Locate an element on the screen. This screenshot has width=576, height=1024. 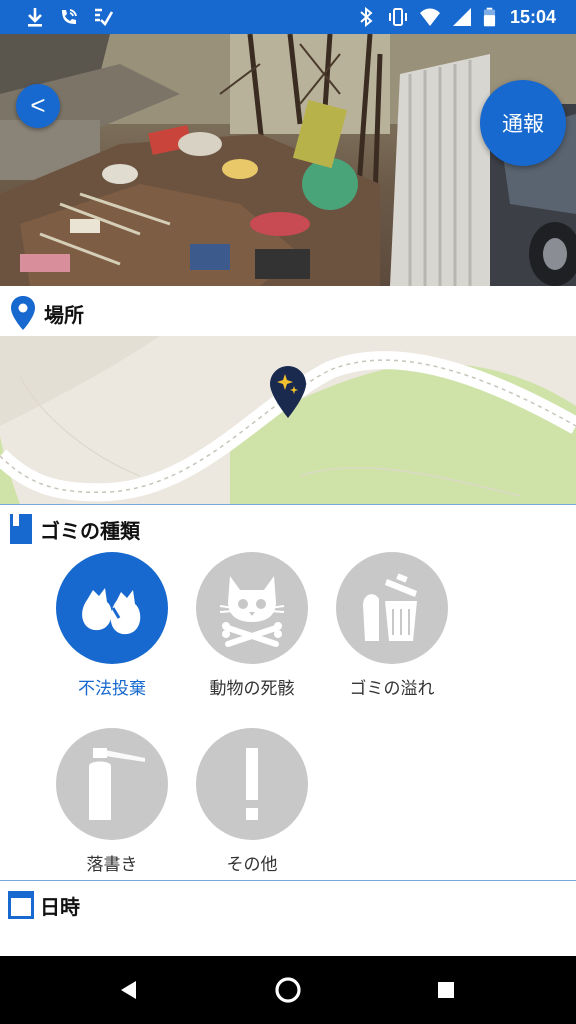
location-pin-icon is located at coordinates (23, 313).